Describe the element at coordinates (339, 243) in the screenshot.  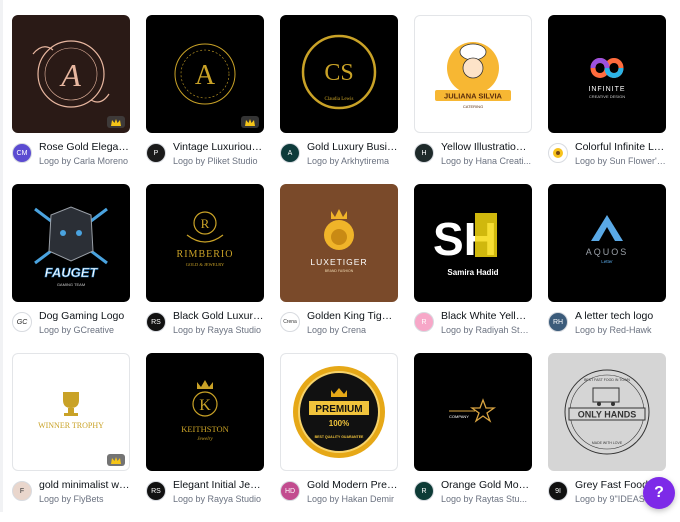
I see `template-thumbnail: LUXETIGER BRAND FASHION` at that location.